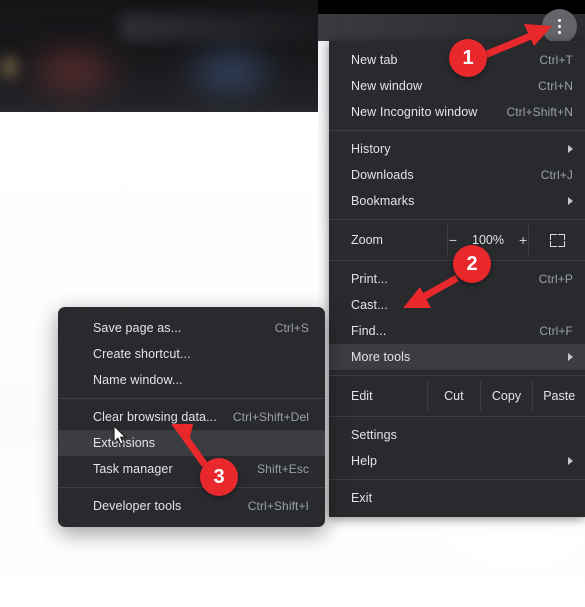 Image resolution: width=585 pixels, height=607 pixels. Describe the element at coordinates (453, 240) in the screenshot. I see `zoom-out-button: −` at that location.